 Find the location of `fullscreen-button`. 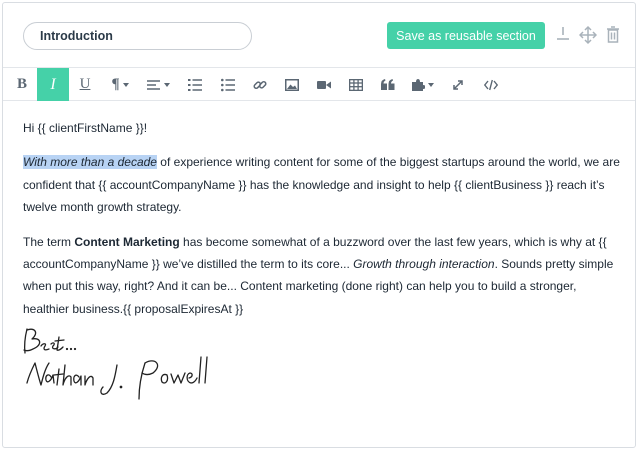

fullscreen-button is located at coordinates (458, 84).